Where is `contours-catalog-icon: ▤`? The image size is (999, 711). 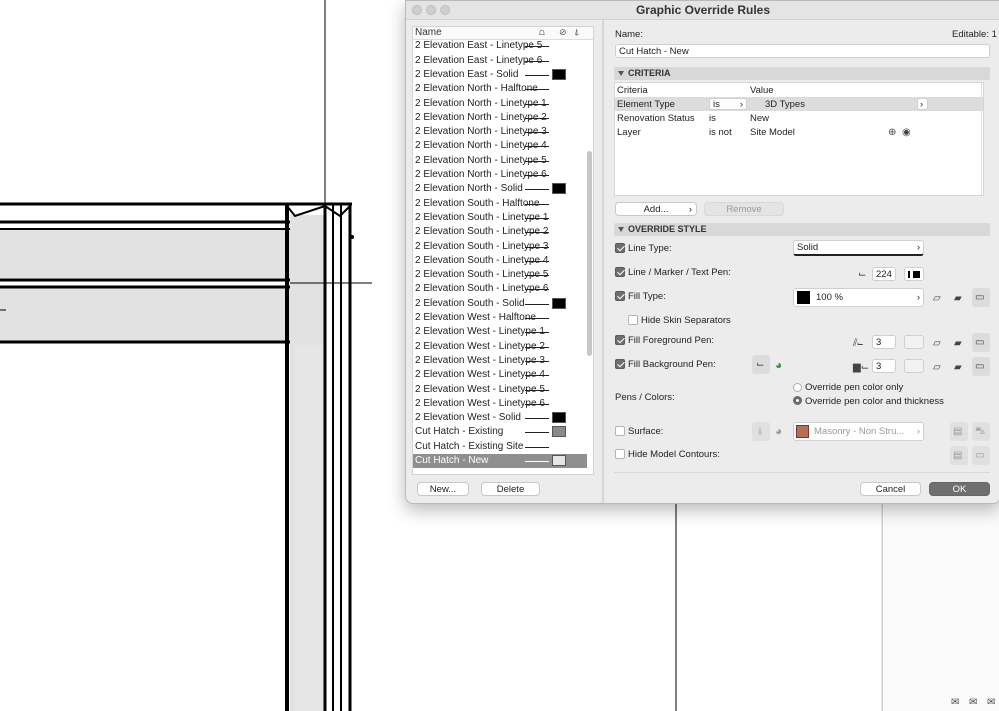
contours-catalog-icon: ▤ is located at coordinates (959, 455).